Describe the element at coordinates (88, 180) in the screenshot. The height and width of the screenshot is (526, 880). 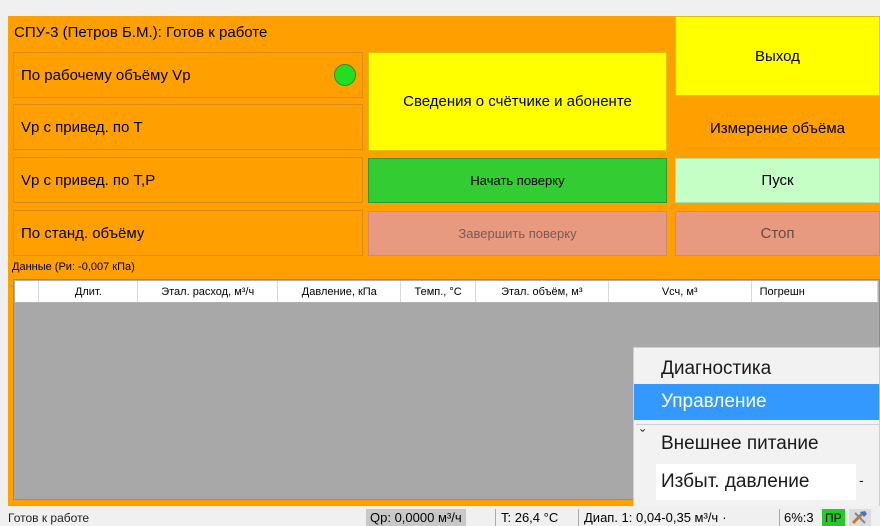
I see `mode-vr-temp-pressure-label: Vр с привед. по Т,Р` at that location.